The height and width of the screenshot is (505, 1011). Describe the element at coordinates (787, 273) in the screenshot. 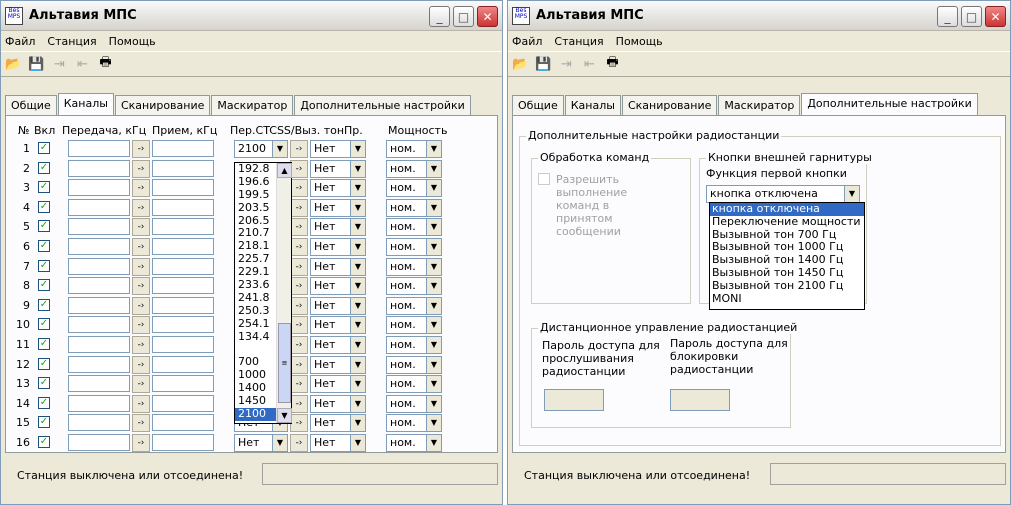

I see `option-item: Вызывной тон 1450 Гц` at that location.